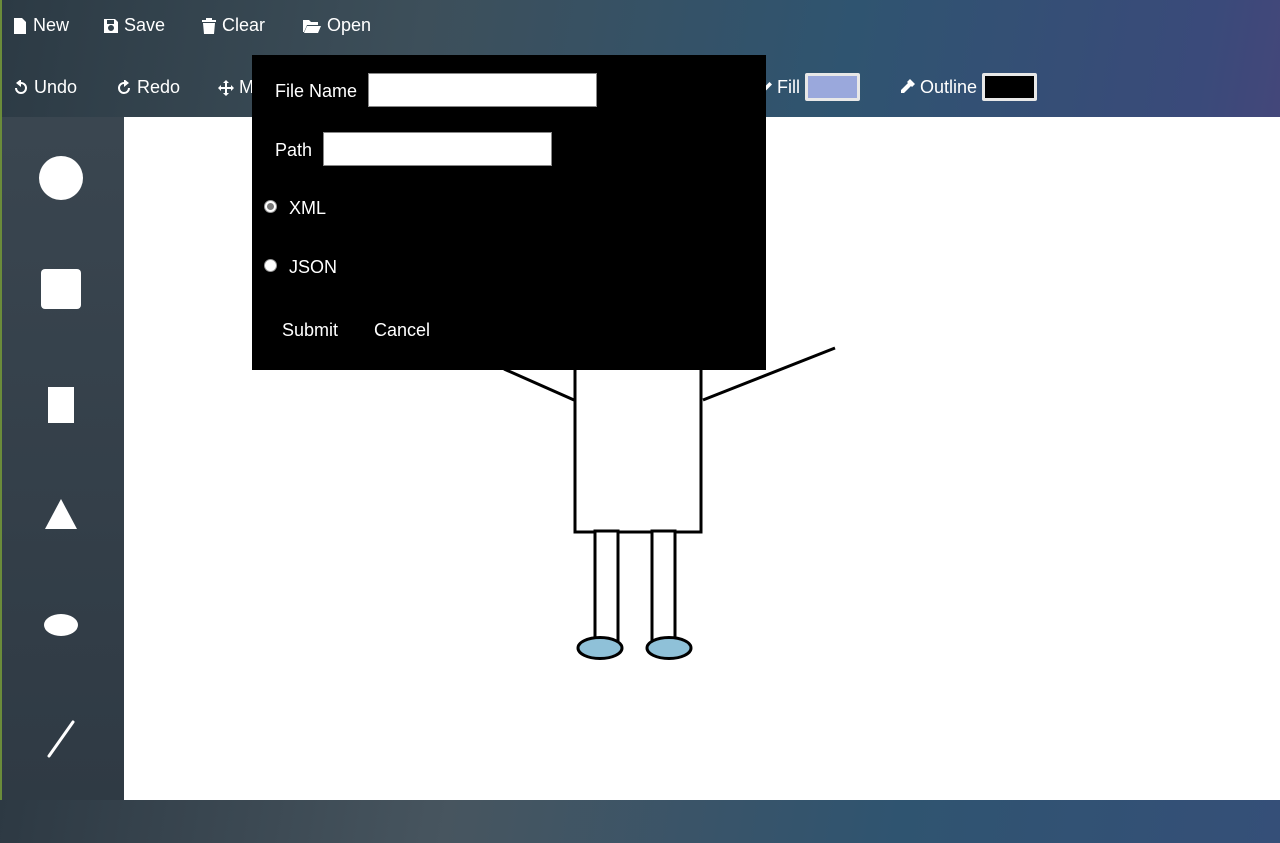  I want to click on new-label: New, so click(51, 25).